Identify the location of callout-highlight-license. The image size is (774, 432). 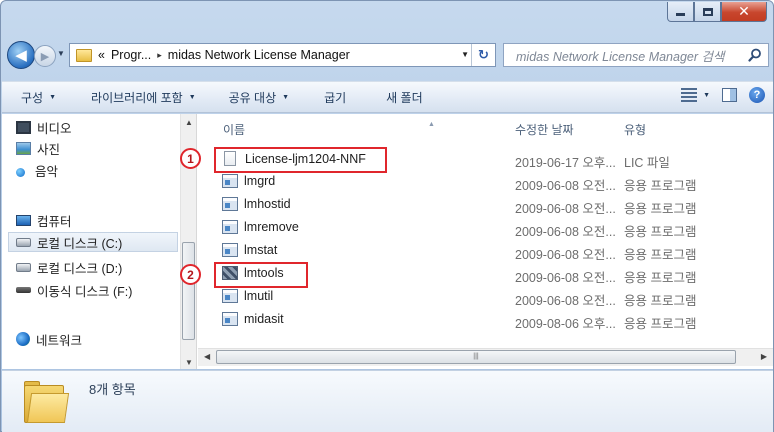
(300, 160).